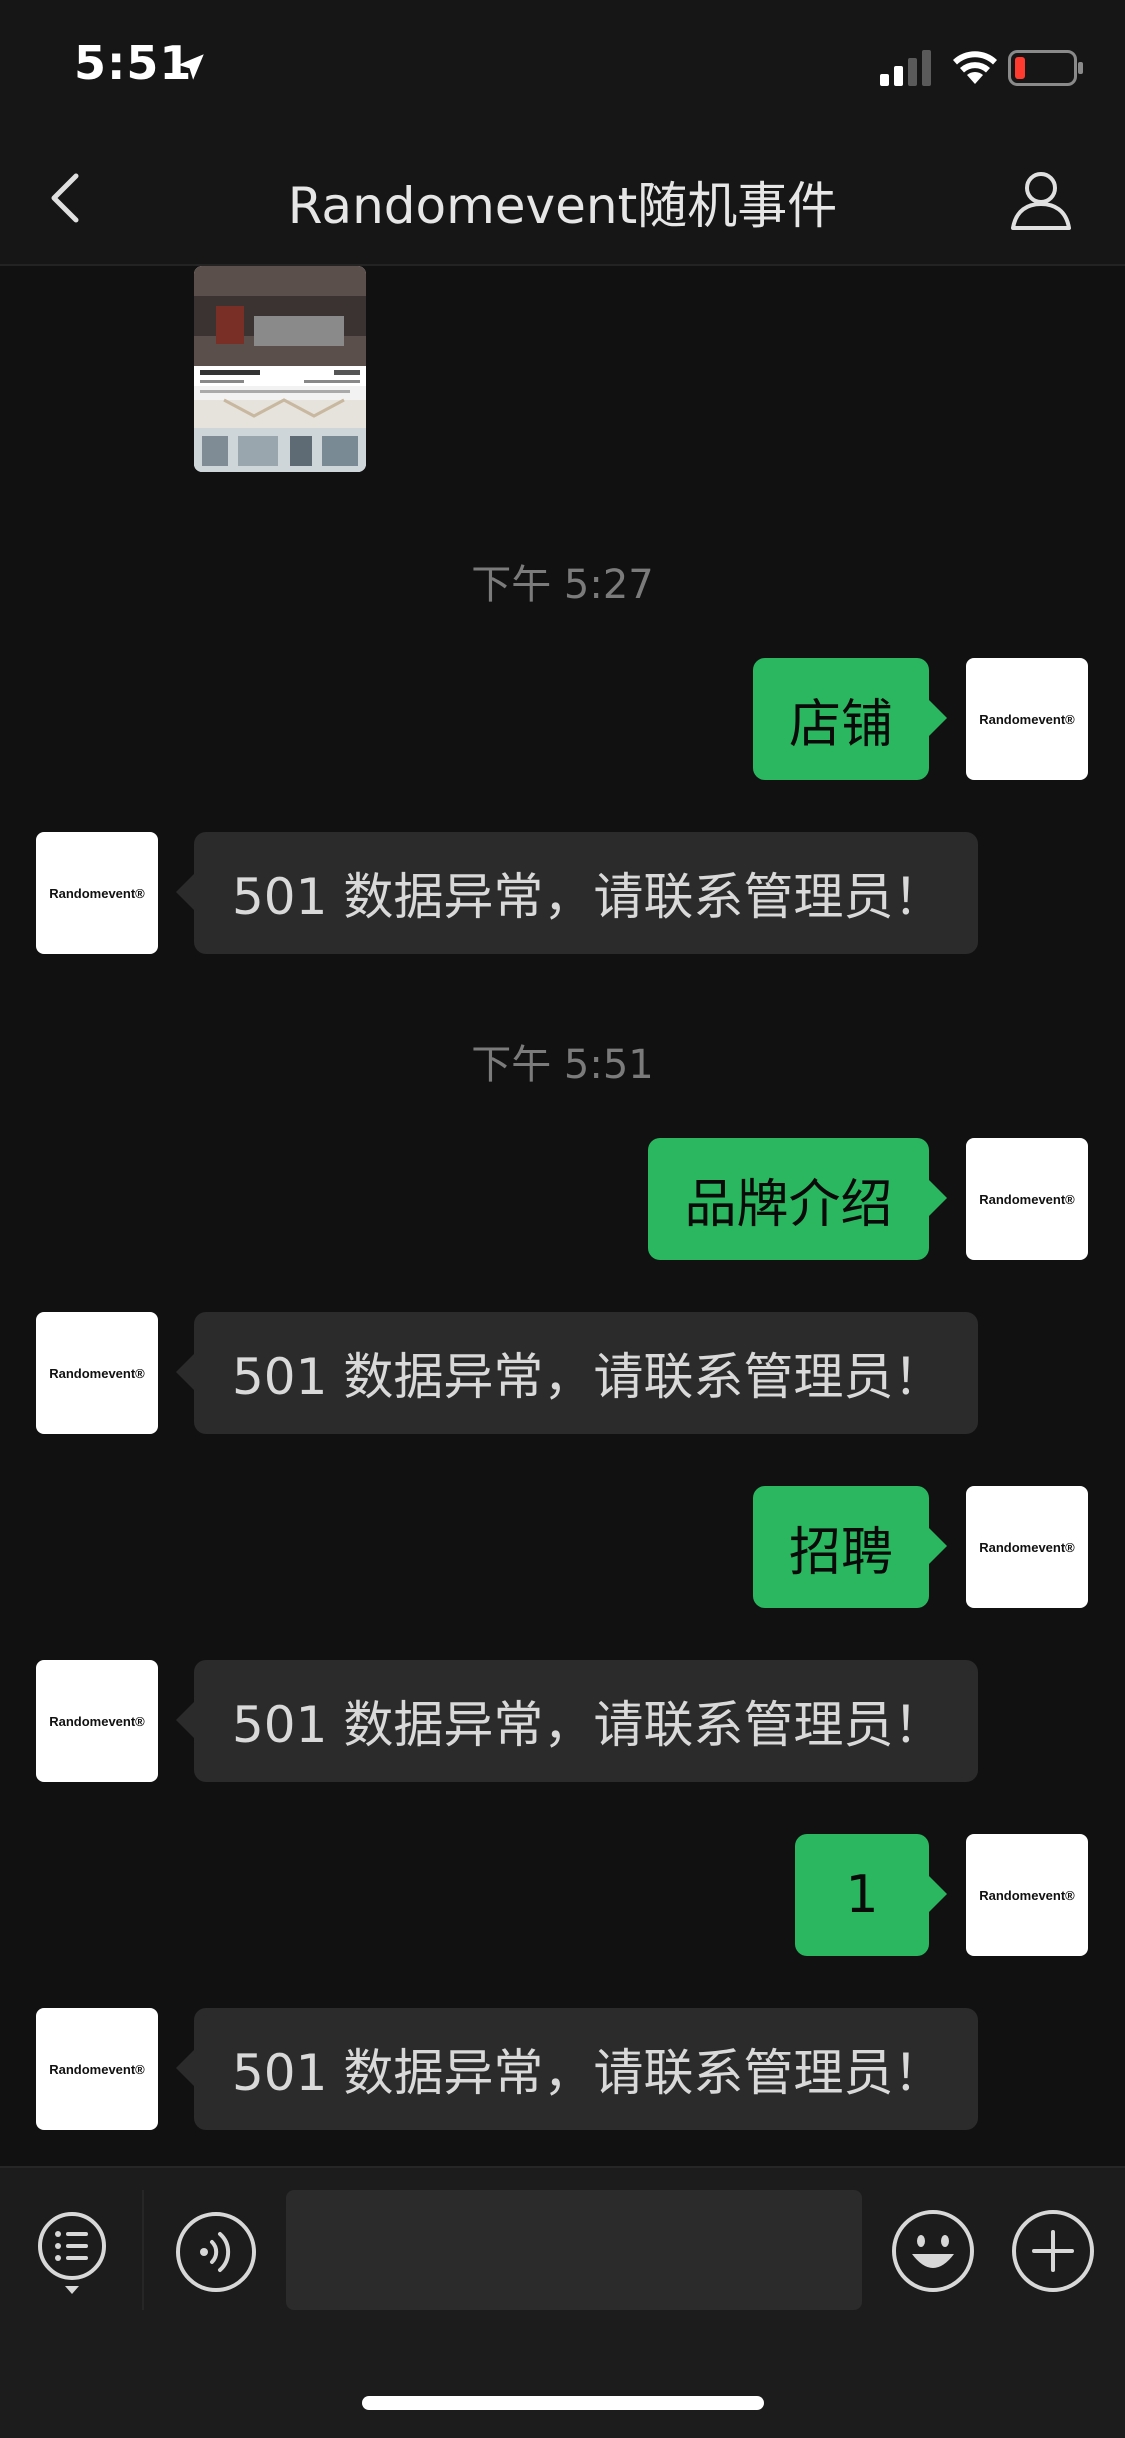  What do you see at coordinates (562, 206) in the screenshot?
I see `chat-title: Randomevent随机事件` at bounding box center [562, 206].